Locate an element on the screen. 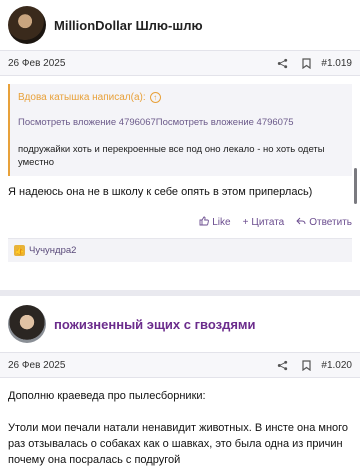 This screenshot has width=360, height=476. likes-bar: 👍 Чучундра2 is located at coordinates (180, 250).